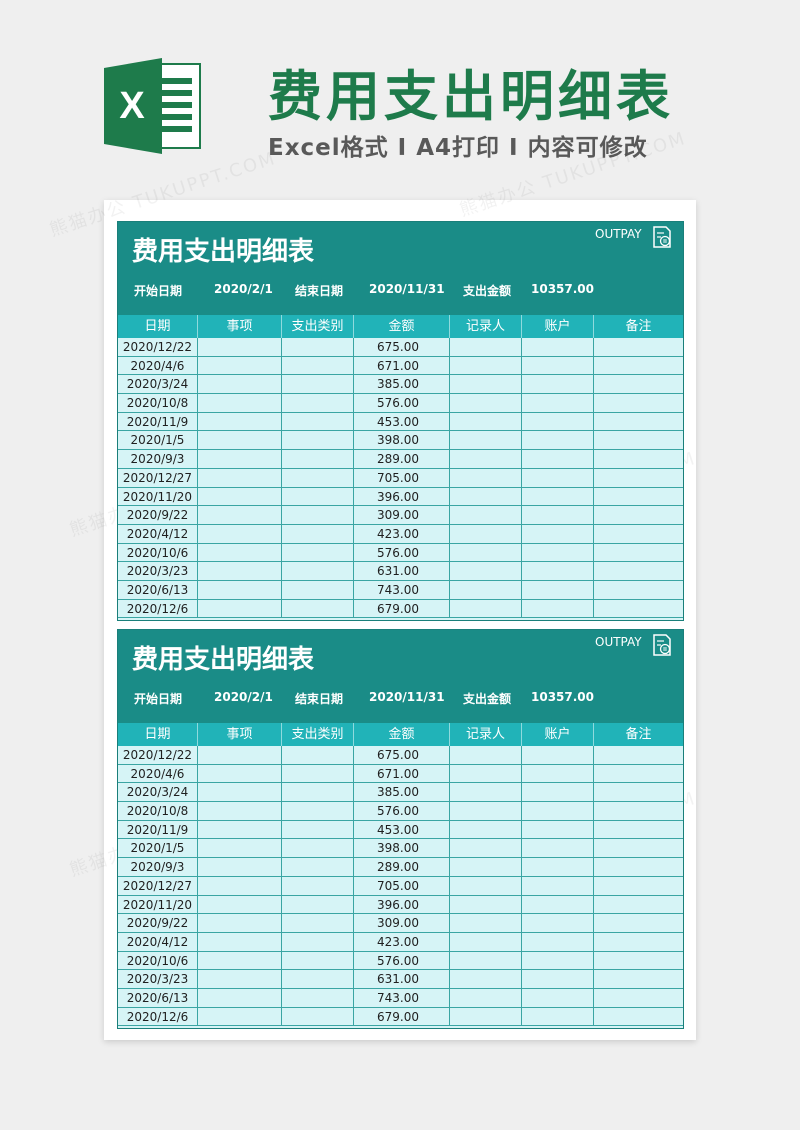 This screenshot has height=1130, width=800. Describe the element at coordinates (240, 734) in the screenshot. I see `column-header: 事项` at that location.